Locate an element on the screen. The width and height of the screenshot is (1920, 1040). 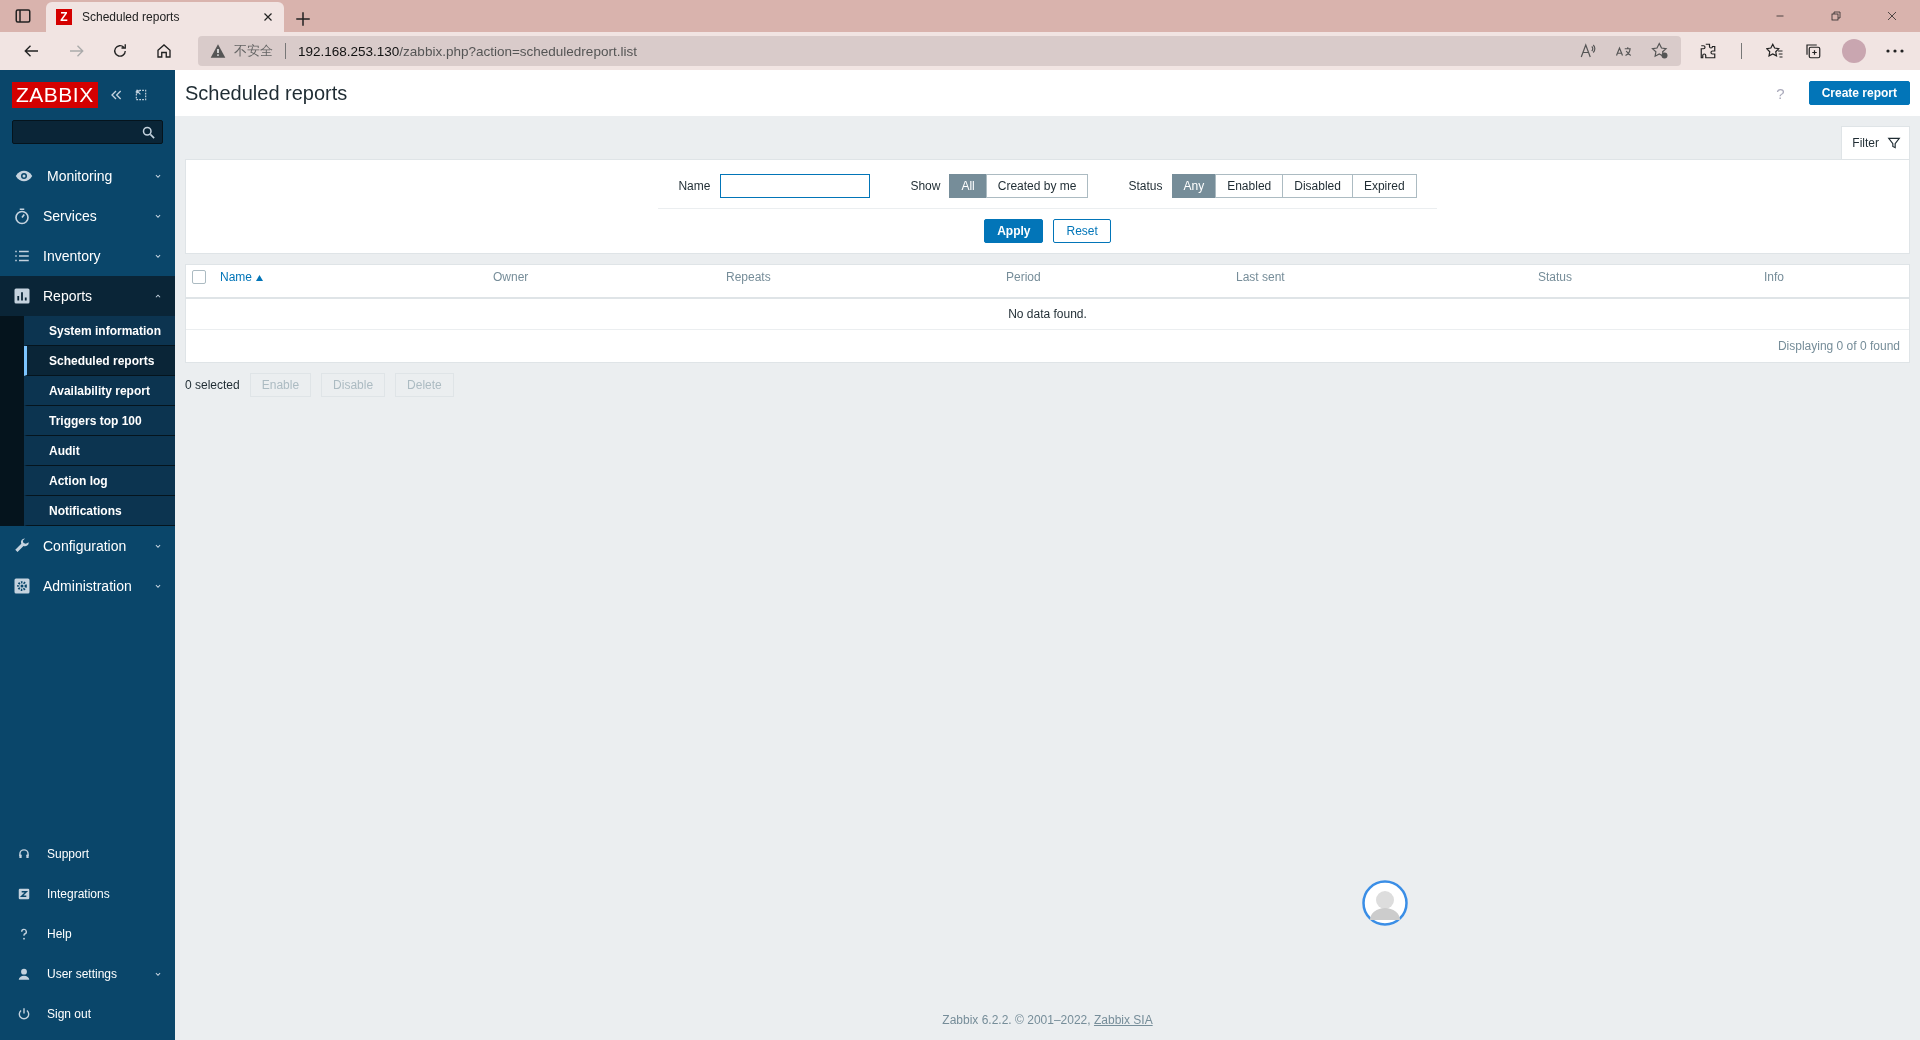
zabbix-logo: ZABBIX is located at coordinates (55, 95).